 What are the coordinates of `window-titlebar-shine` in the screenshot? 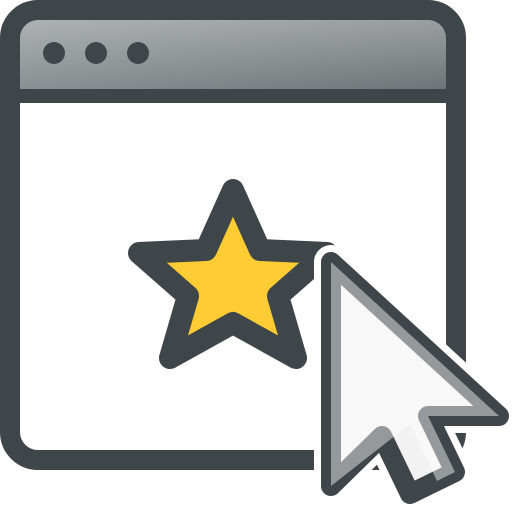 It's located at (233, 50).